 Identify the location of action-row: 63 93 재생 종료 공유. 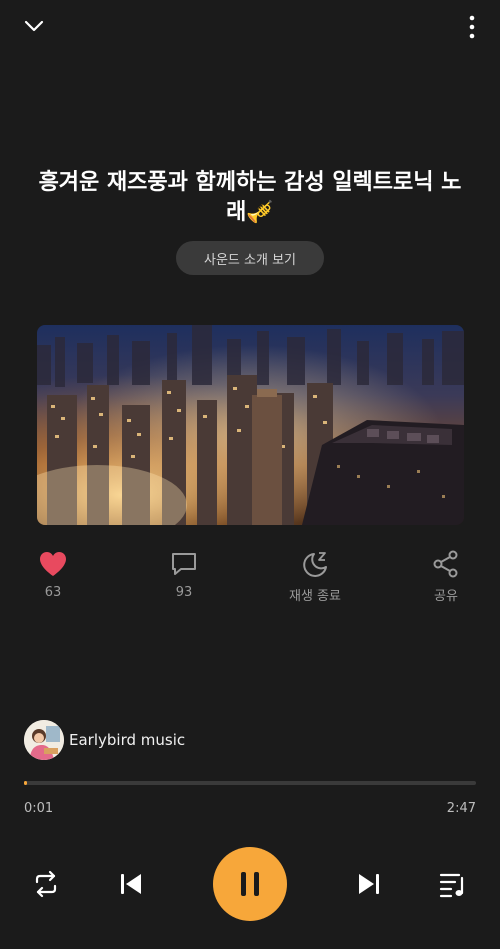
(250, 580).